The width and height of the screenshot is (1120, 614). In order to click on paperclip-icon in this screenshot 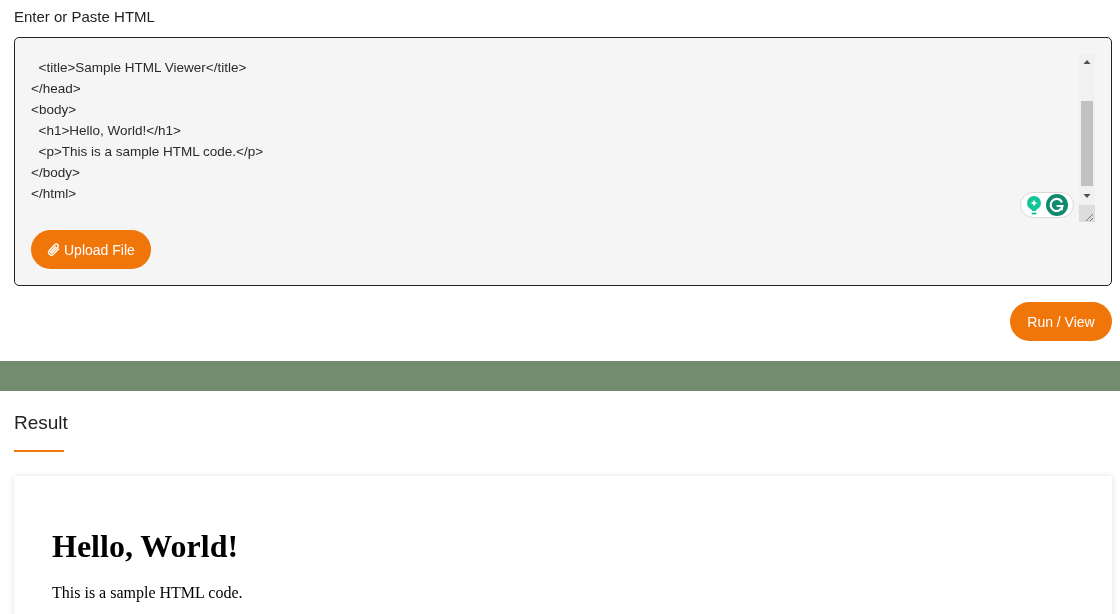, I will do `click(54, 249)`.